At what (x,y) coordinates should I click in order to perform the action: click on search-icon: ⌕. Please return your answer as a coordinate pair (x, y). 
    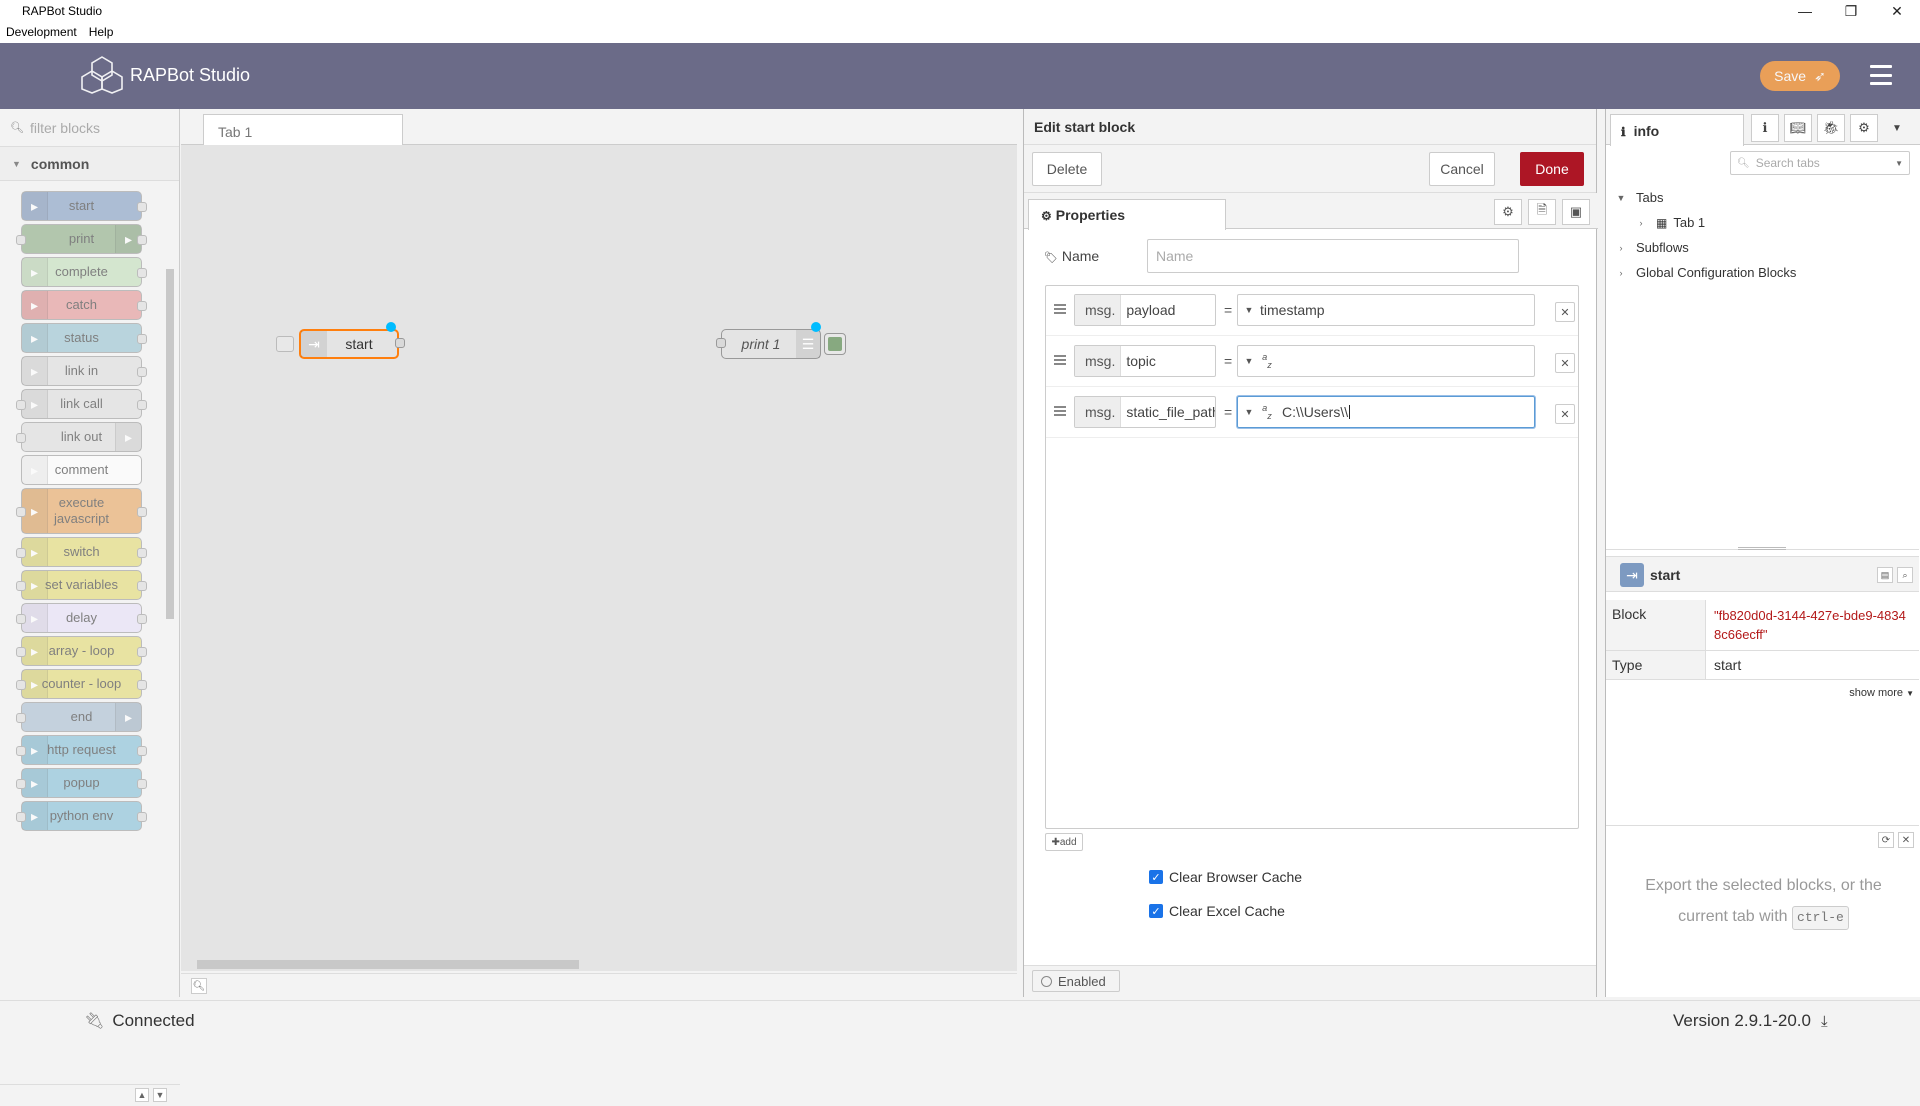
    Looking at the image, I should click on (1905, 575).